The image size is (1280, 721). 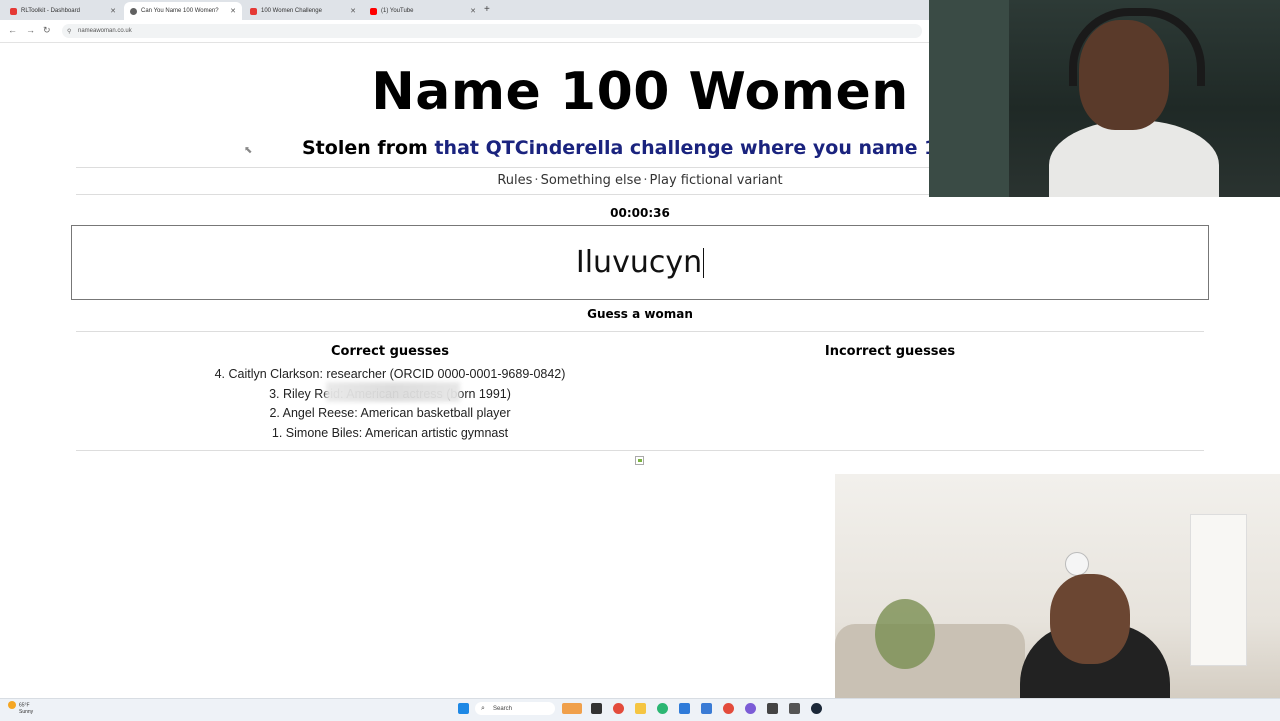 I want to click on app-icon, so click(x=706, y=708).